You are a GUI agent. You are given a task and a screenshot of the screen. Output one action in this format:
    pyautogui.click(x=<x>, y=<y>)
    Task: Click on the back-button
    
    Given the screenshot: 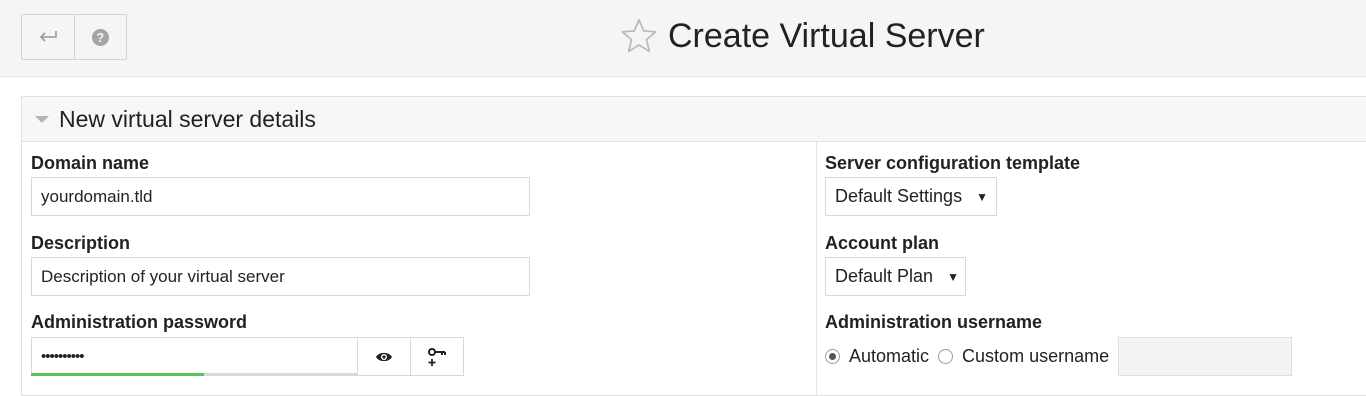 What is the action you would take?
    pyautogui.click(x=48, y=37)
    